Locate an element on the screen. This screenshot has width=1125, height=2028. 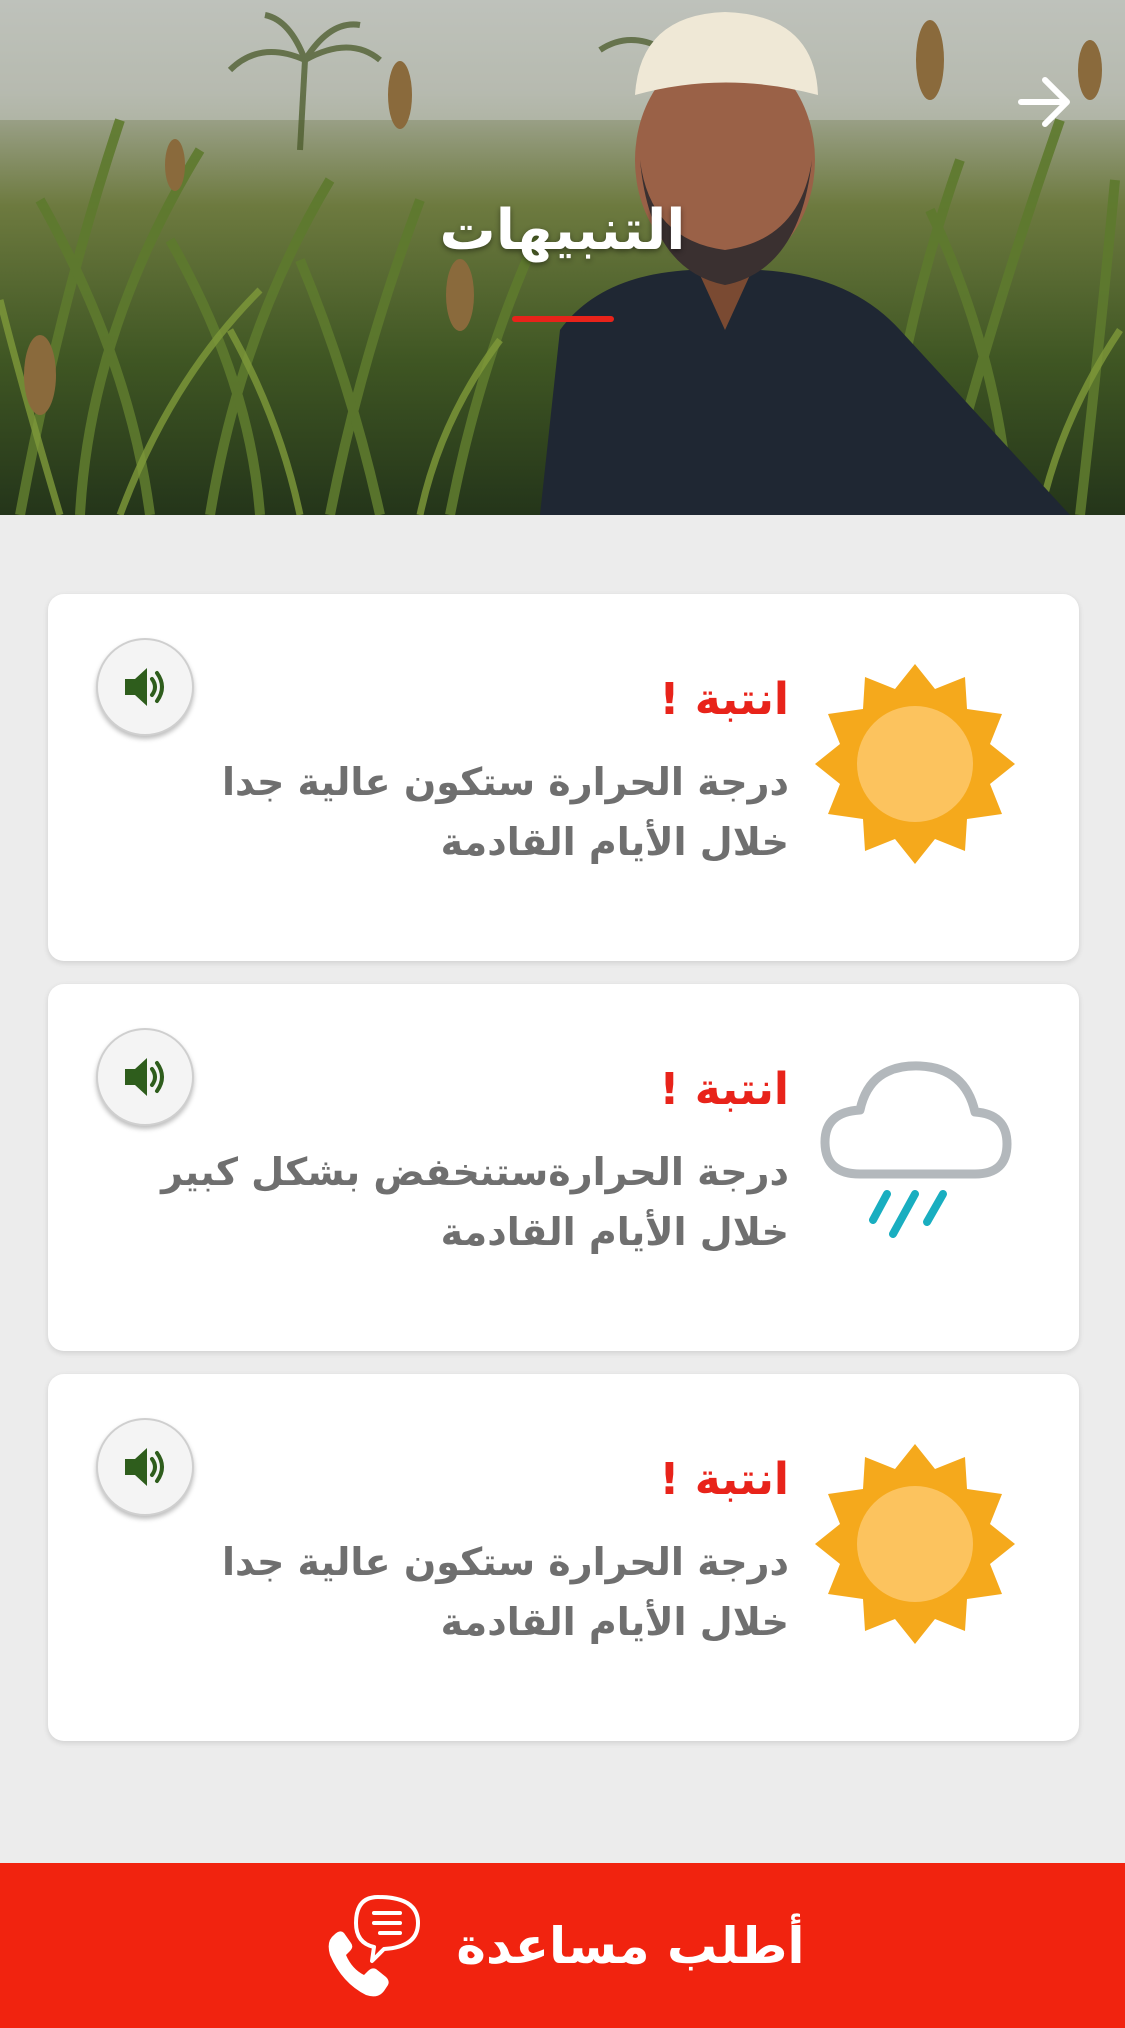
help-button-label: أطلب مساعدة is located at coordinates (630, 1945).